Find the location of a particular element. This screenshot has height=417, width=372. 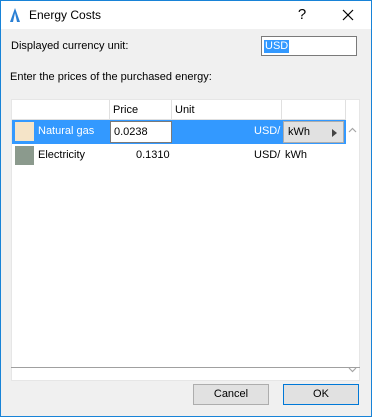

price-input: 0.0238 is located at coordinates (141, 132).